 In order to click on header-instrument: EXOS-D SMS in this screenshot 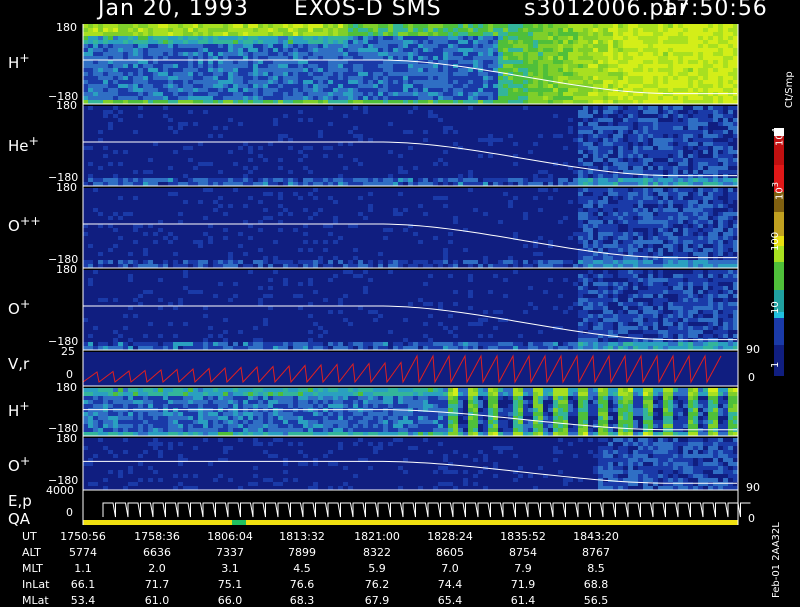, I will do `click(368, 10)`.